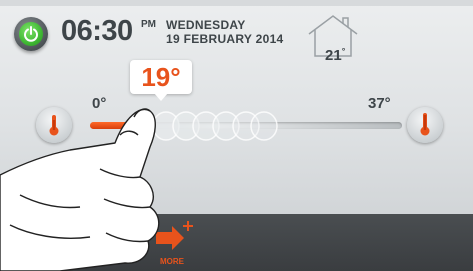 This screenshot has width=473, height=271. What do you see at coordinates (343, 51) in the screenshot?
I see `indoor-temperature-unit: °` at bounding box center [343, 51].